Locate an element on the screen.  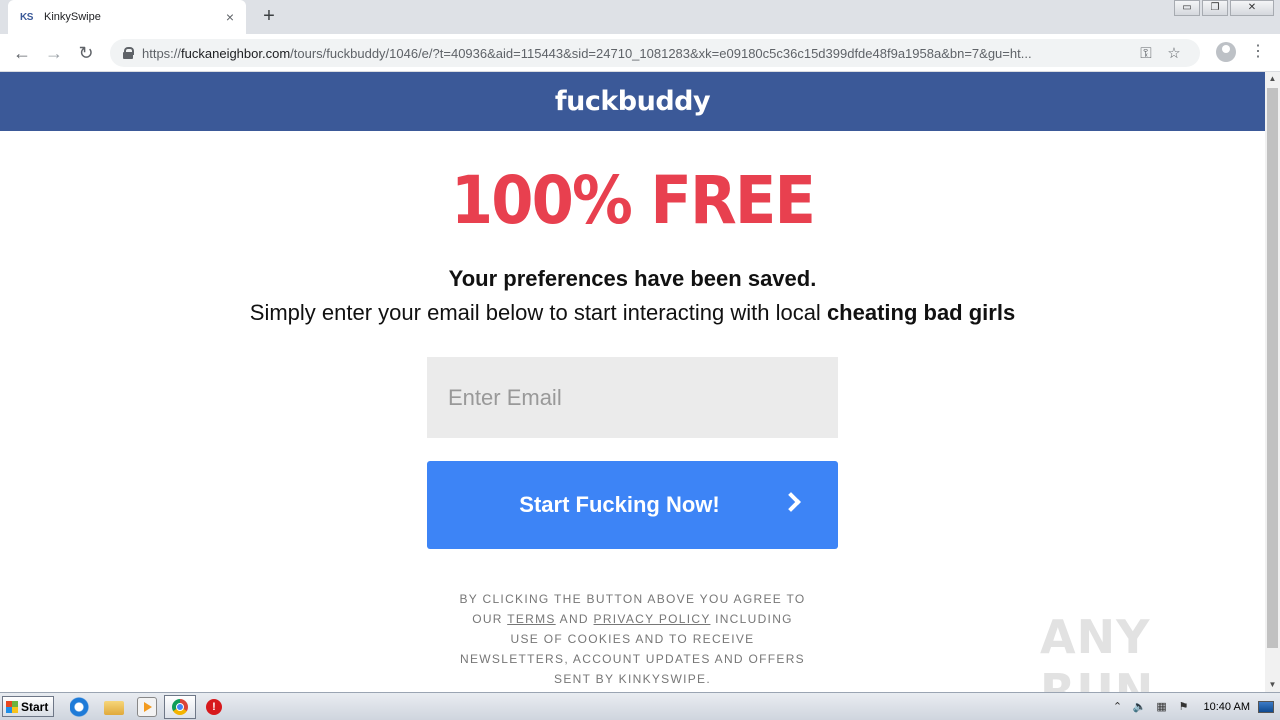
saved-message: Your preferences have been saved. is located at coordinates (632, 278).